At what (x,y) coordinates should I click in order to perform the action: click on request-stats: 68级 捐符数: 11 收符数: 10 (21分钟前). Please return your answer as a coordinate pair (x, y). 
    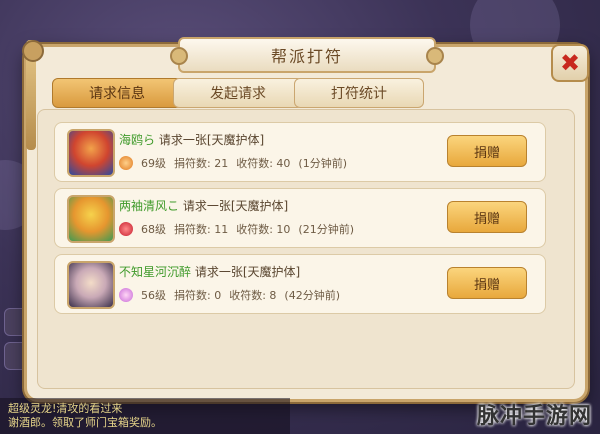
    Looking at the image, I should click on (236, 229).